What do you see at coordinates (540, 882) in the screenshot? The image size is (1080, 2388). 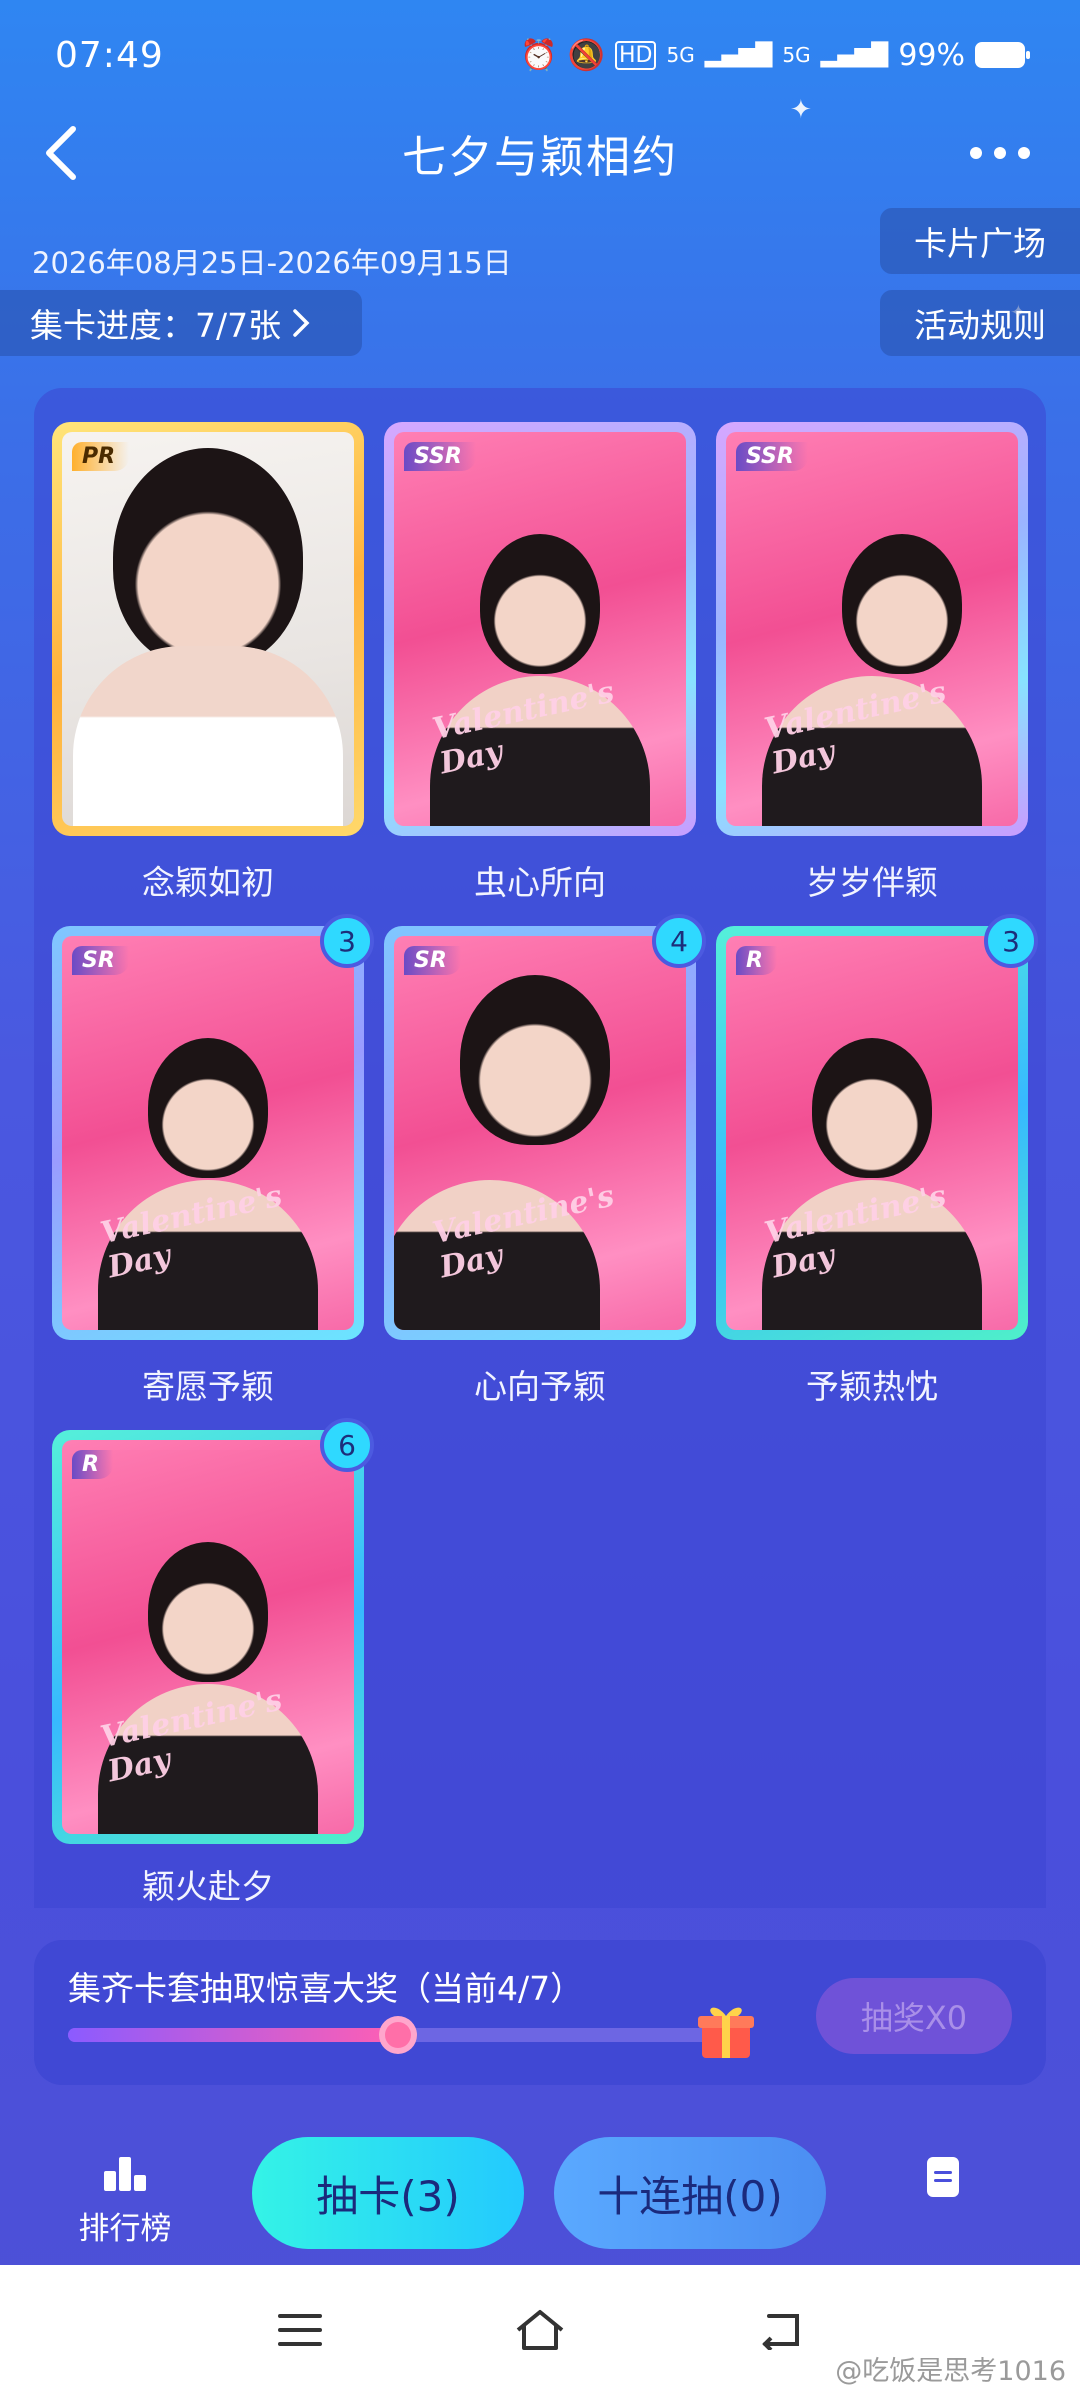 I see `card-name: 虫心所向` at bounding box center [540, 882].